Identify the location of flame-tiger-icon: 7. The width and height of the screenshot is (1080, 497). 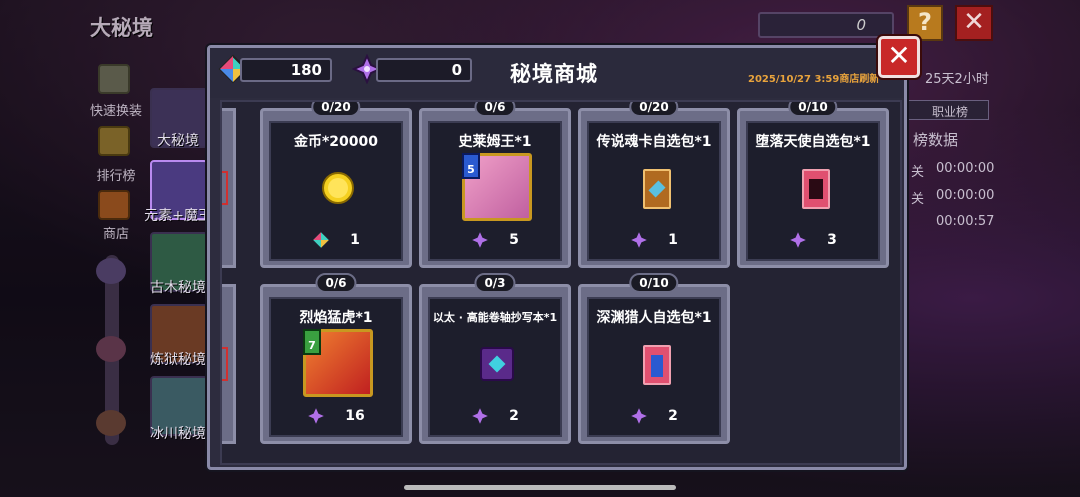
(338, 363).